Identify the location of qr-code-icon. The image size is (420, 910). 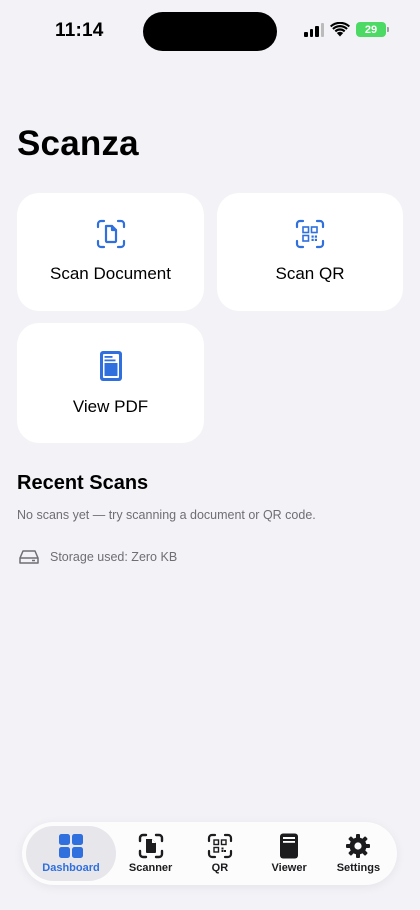
(219, 846).